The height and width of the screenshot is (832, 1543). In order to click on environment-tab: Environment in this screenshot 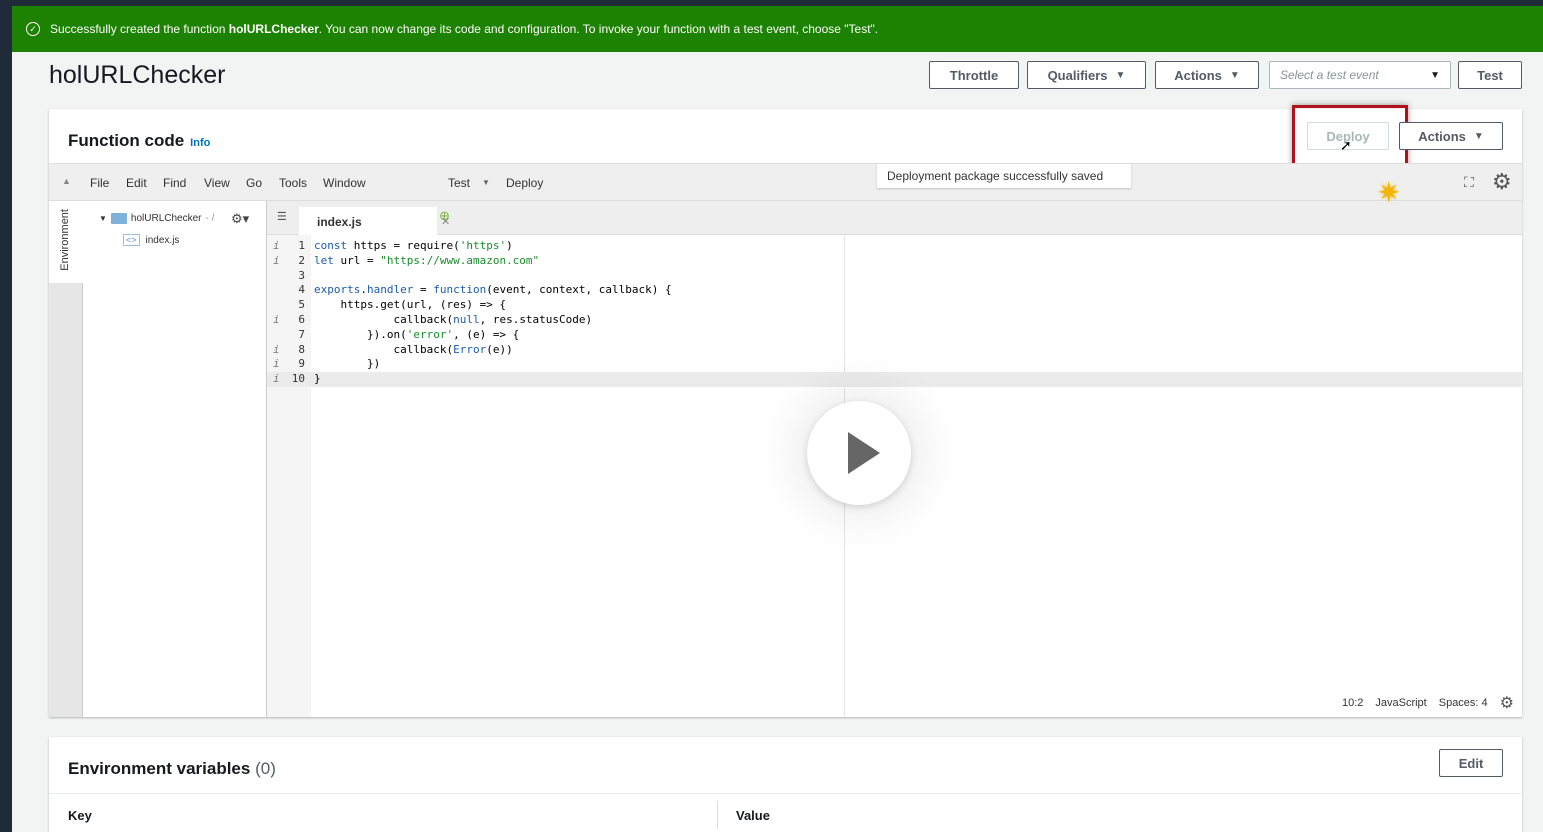, I will do `click(66, 242)`.